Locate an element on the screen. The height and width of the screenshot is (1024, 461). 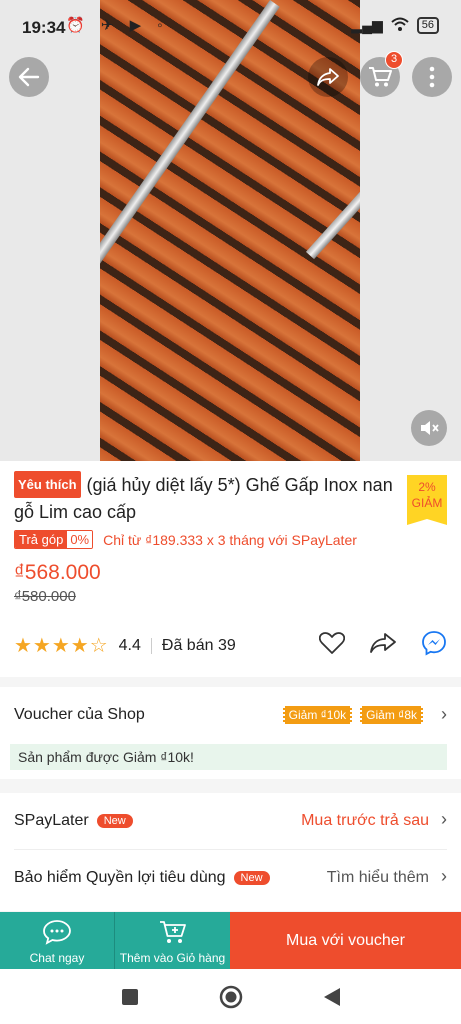
installment-rate: 0% is located at coordinates (80, 539).